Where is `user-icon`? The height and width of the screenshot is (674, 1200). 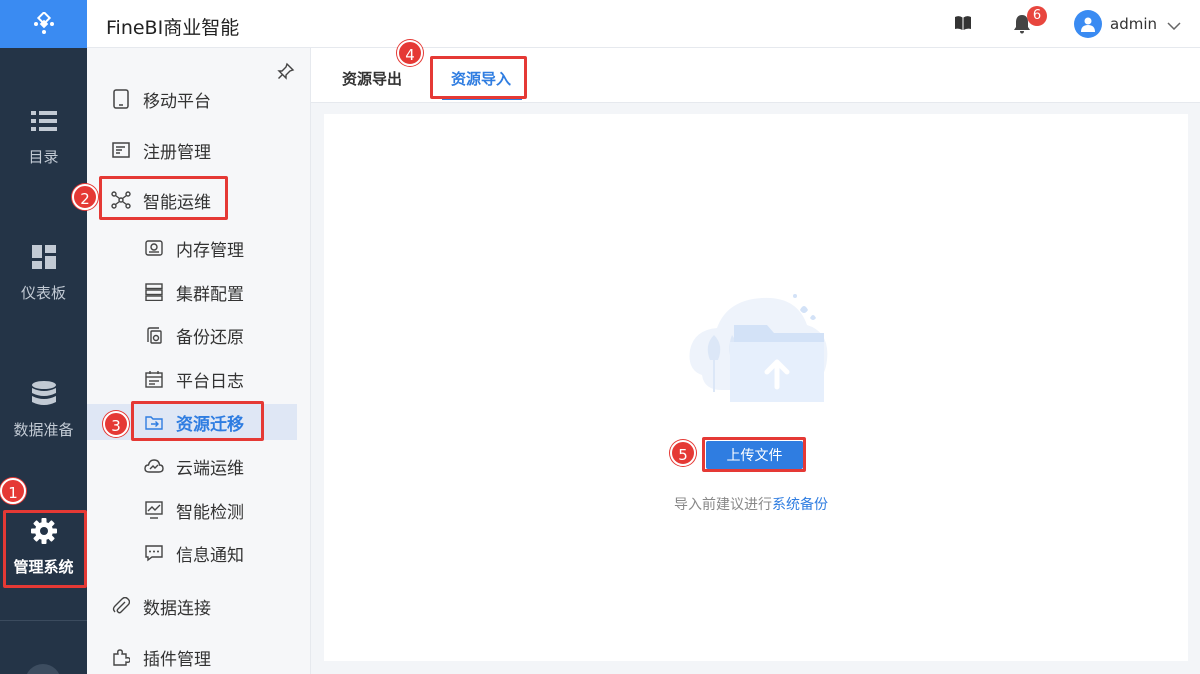
user-icon is located at coordinates (1088, 24).